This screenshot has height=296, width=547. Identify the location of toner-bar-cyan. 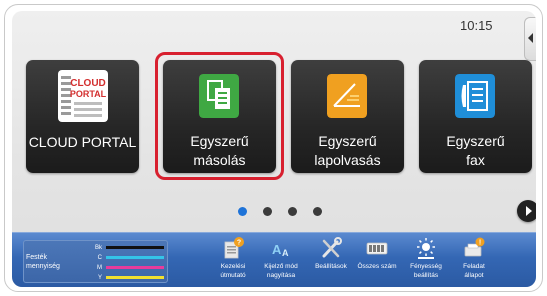
(135, 257).